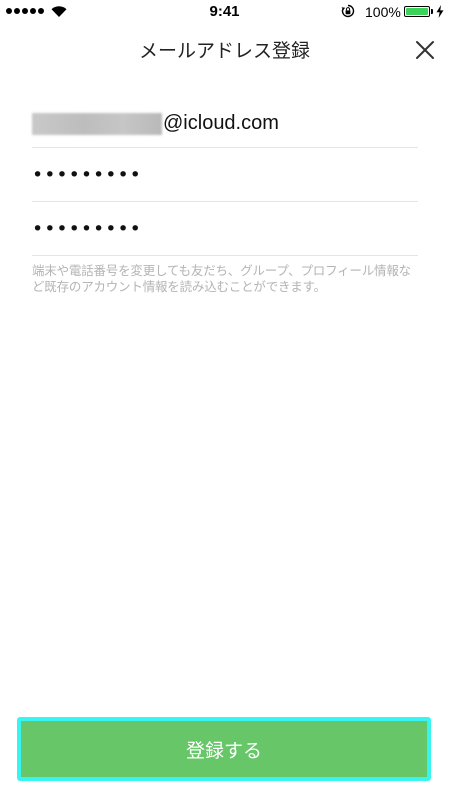  I want to click on register-button: 登録する, so click(224, 749).